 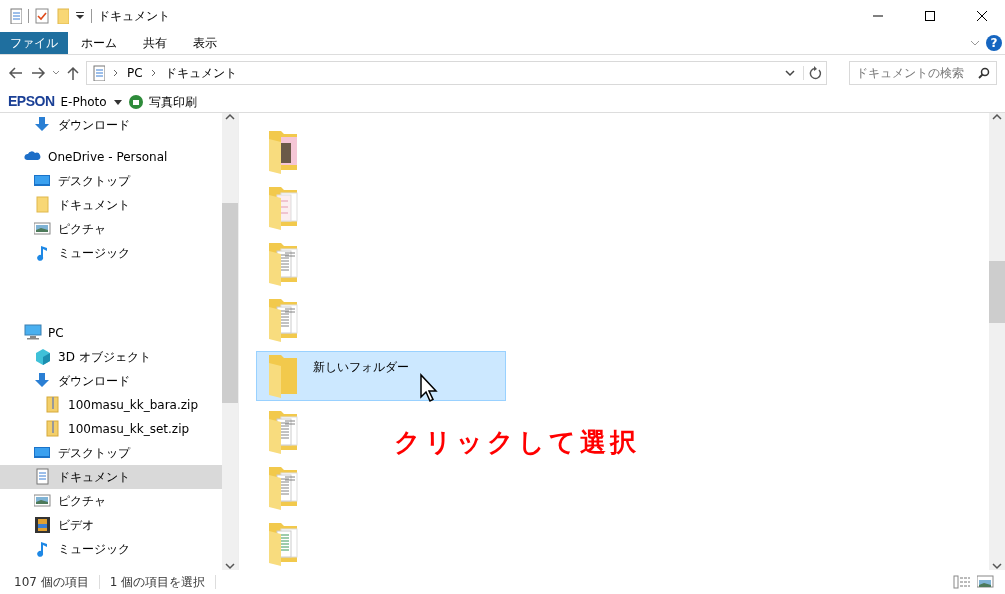 I want to click on recent-dropdown-icon, so click(x=56, y=73).